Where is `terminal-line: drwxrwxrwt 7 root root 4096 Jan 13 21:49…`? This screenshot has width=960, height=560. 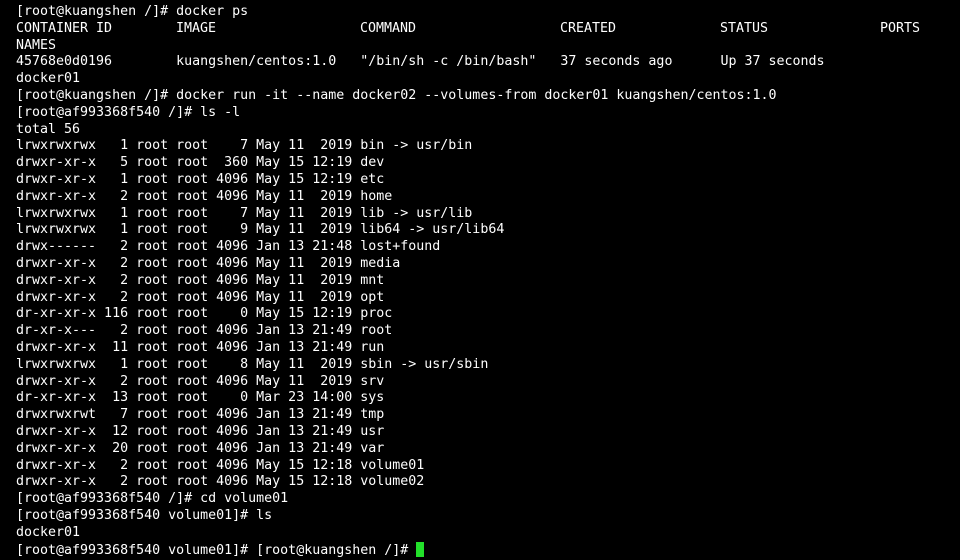 terminal-line: drwxrwxrwt 7 root root 4096 Jan 13 21:49… is located at coordinates (200, 415).